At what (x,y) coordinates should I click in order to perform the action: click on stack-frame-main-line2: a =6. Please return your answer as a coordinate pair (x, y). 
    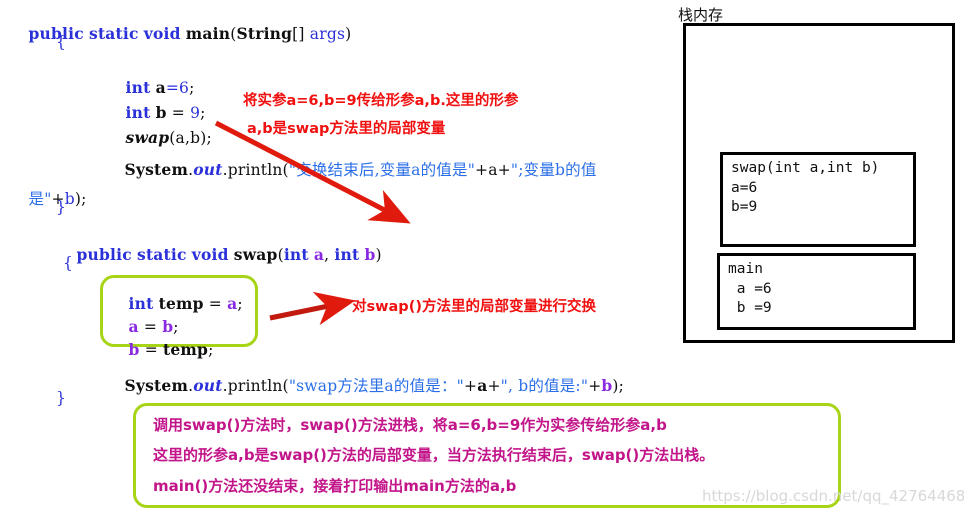
    Looking at the image, I should click on (750, 288).